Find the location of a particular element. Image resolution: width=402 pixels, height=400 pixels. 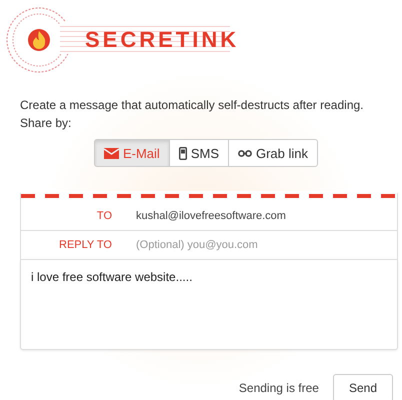

link-icon is located at coordinates (245, 153).